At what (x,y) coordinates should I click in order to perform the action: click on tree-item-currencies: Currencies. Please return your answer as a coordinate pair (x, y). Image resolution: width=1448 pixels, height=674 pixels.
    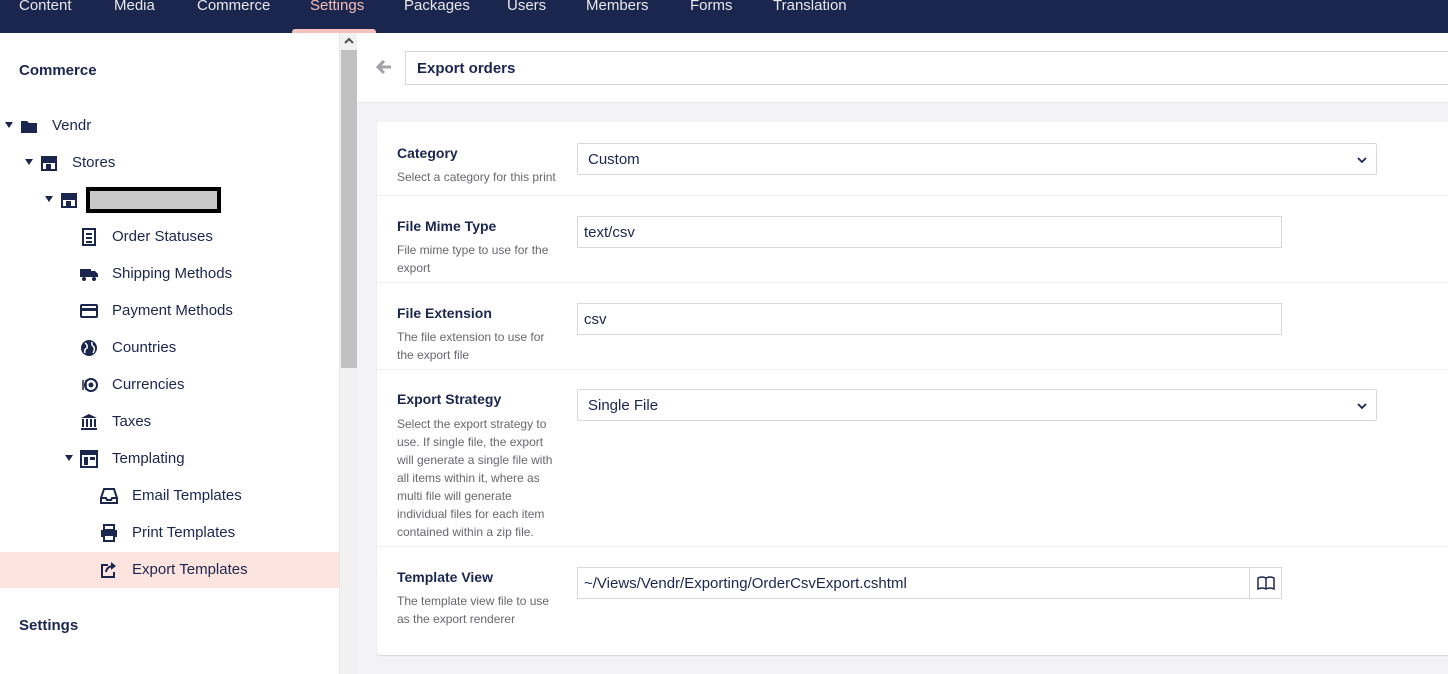
    Looking at the image, I should click on (169, 385).